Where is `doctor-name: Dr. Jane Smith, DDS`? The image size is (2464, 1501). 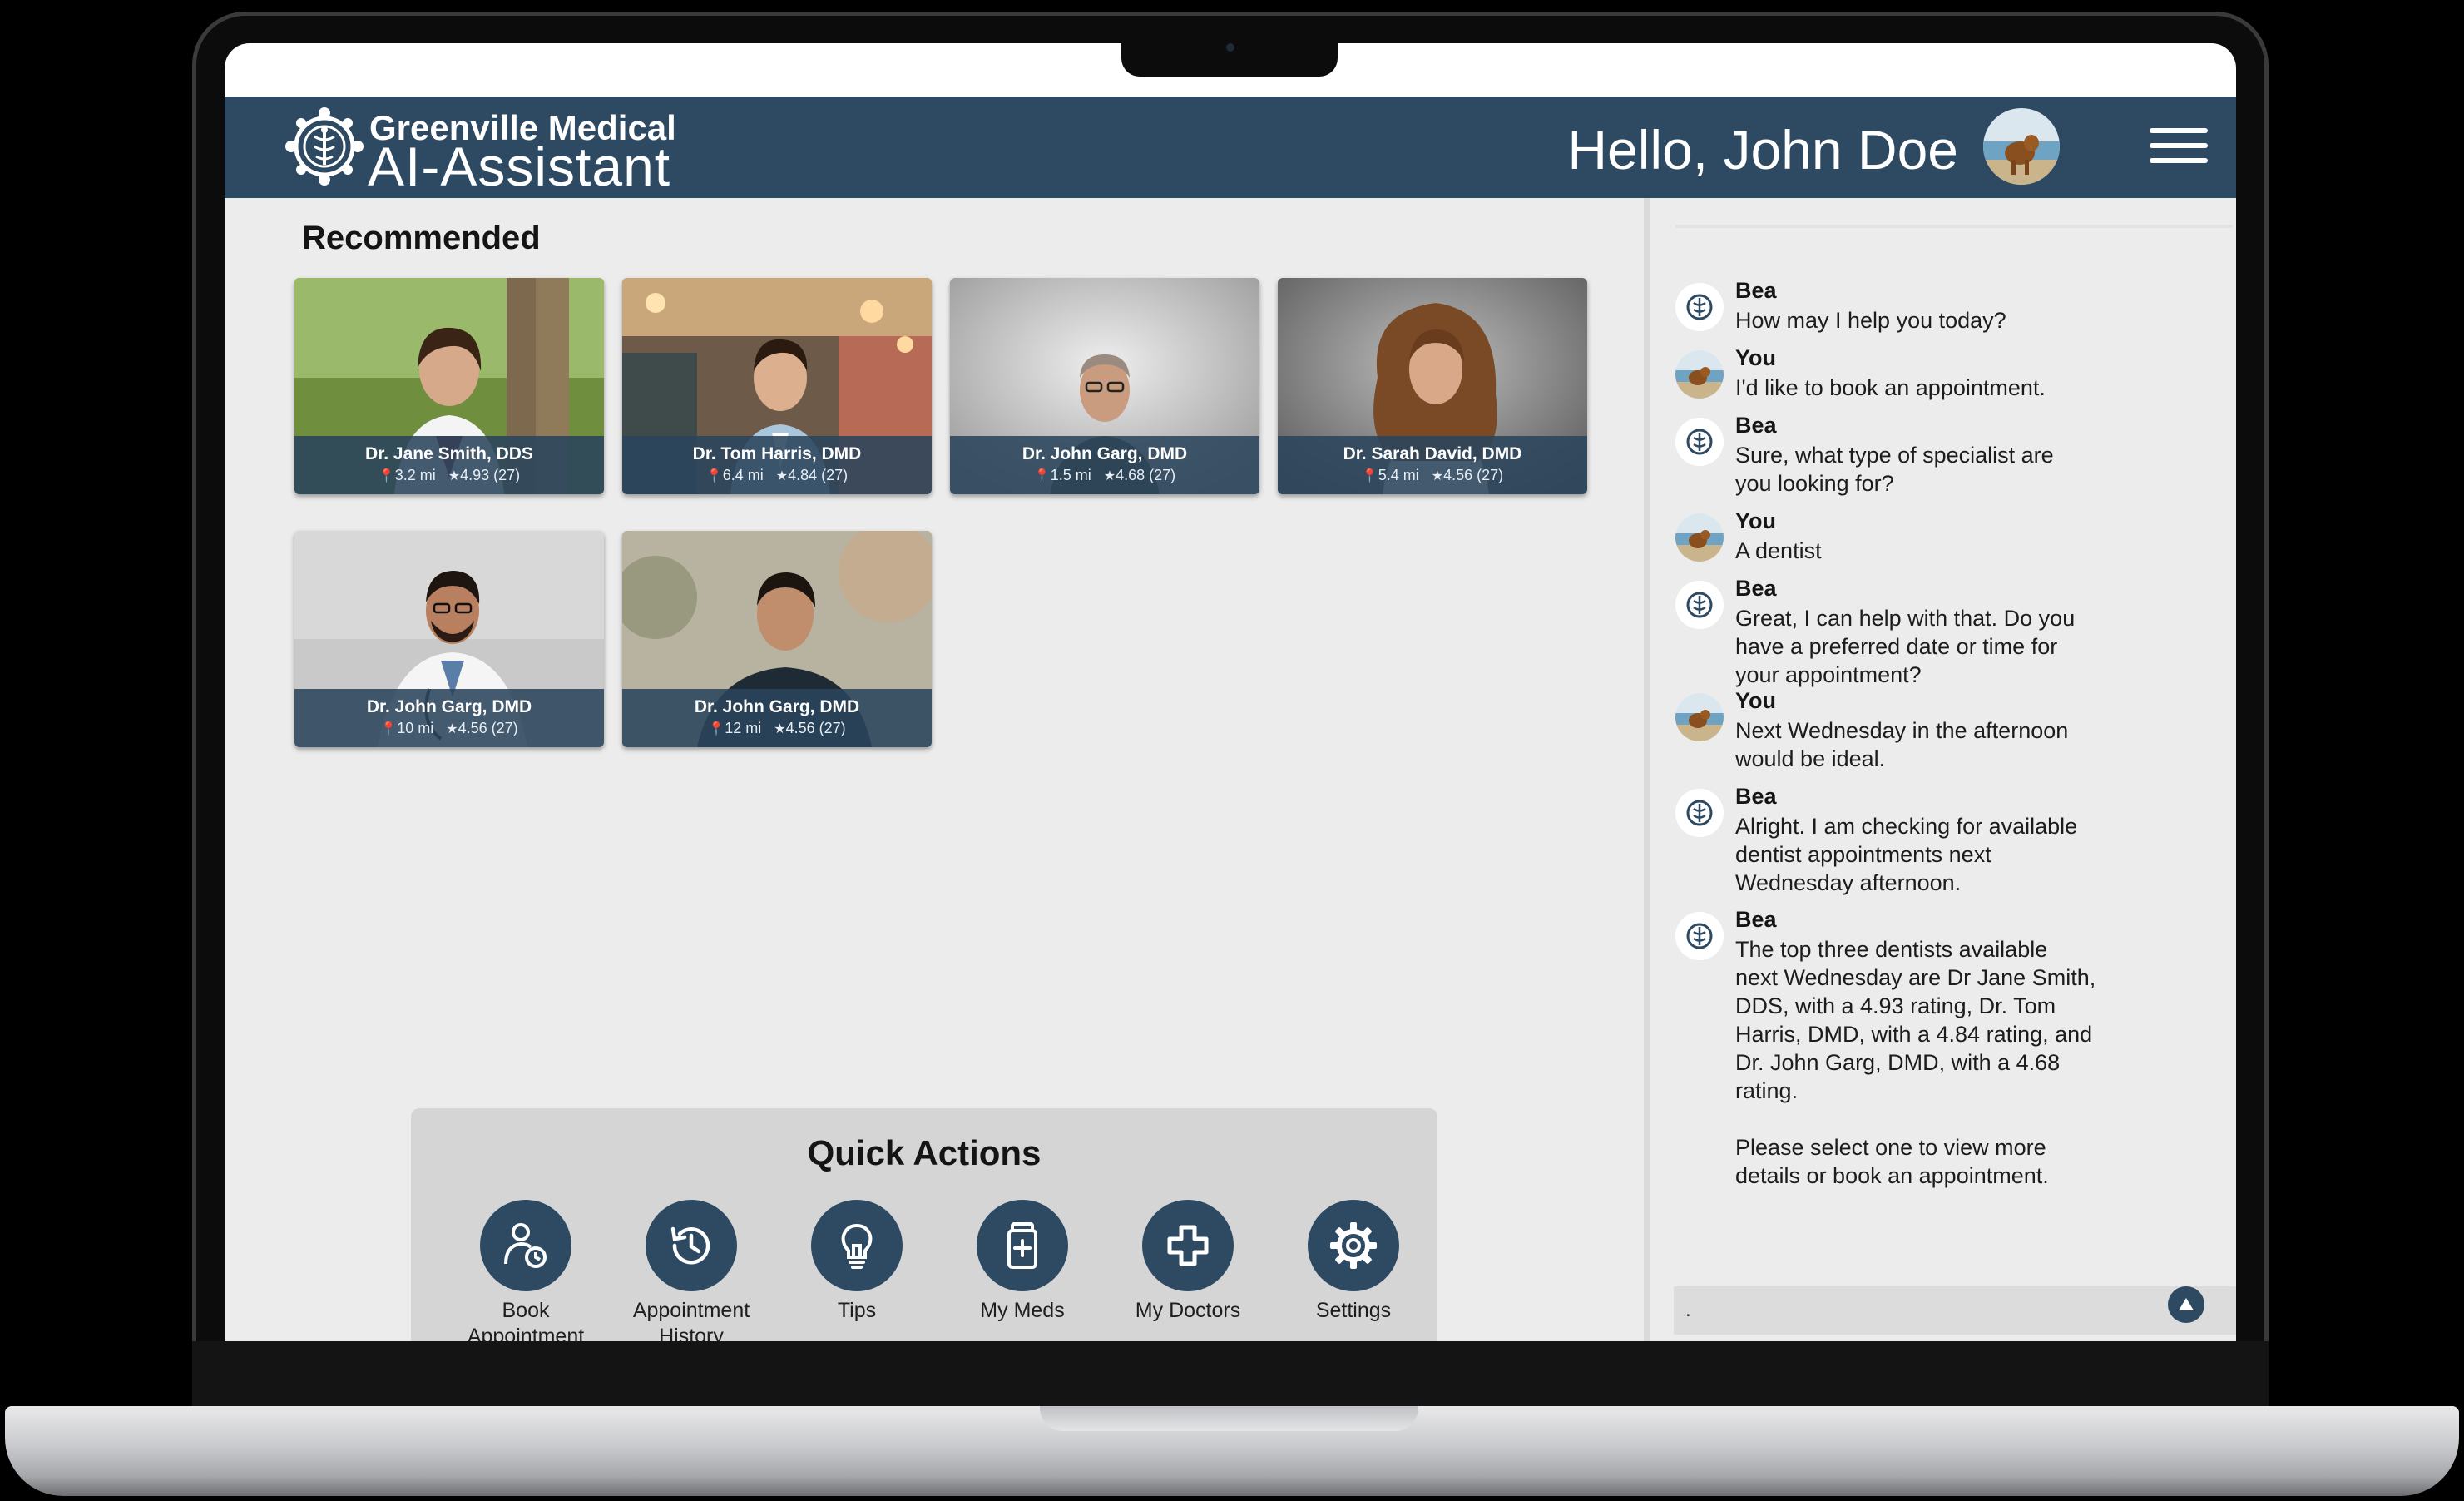 doctor-name: Dr. Jane Smith, DDS is located at coordinates (449, 453).